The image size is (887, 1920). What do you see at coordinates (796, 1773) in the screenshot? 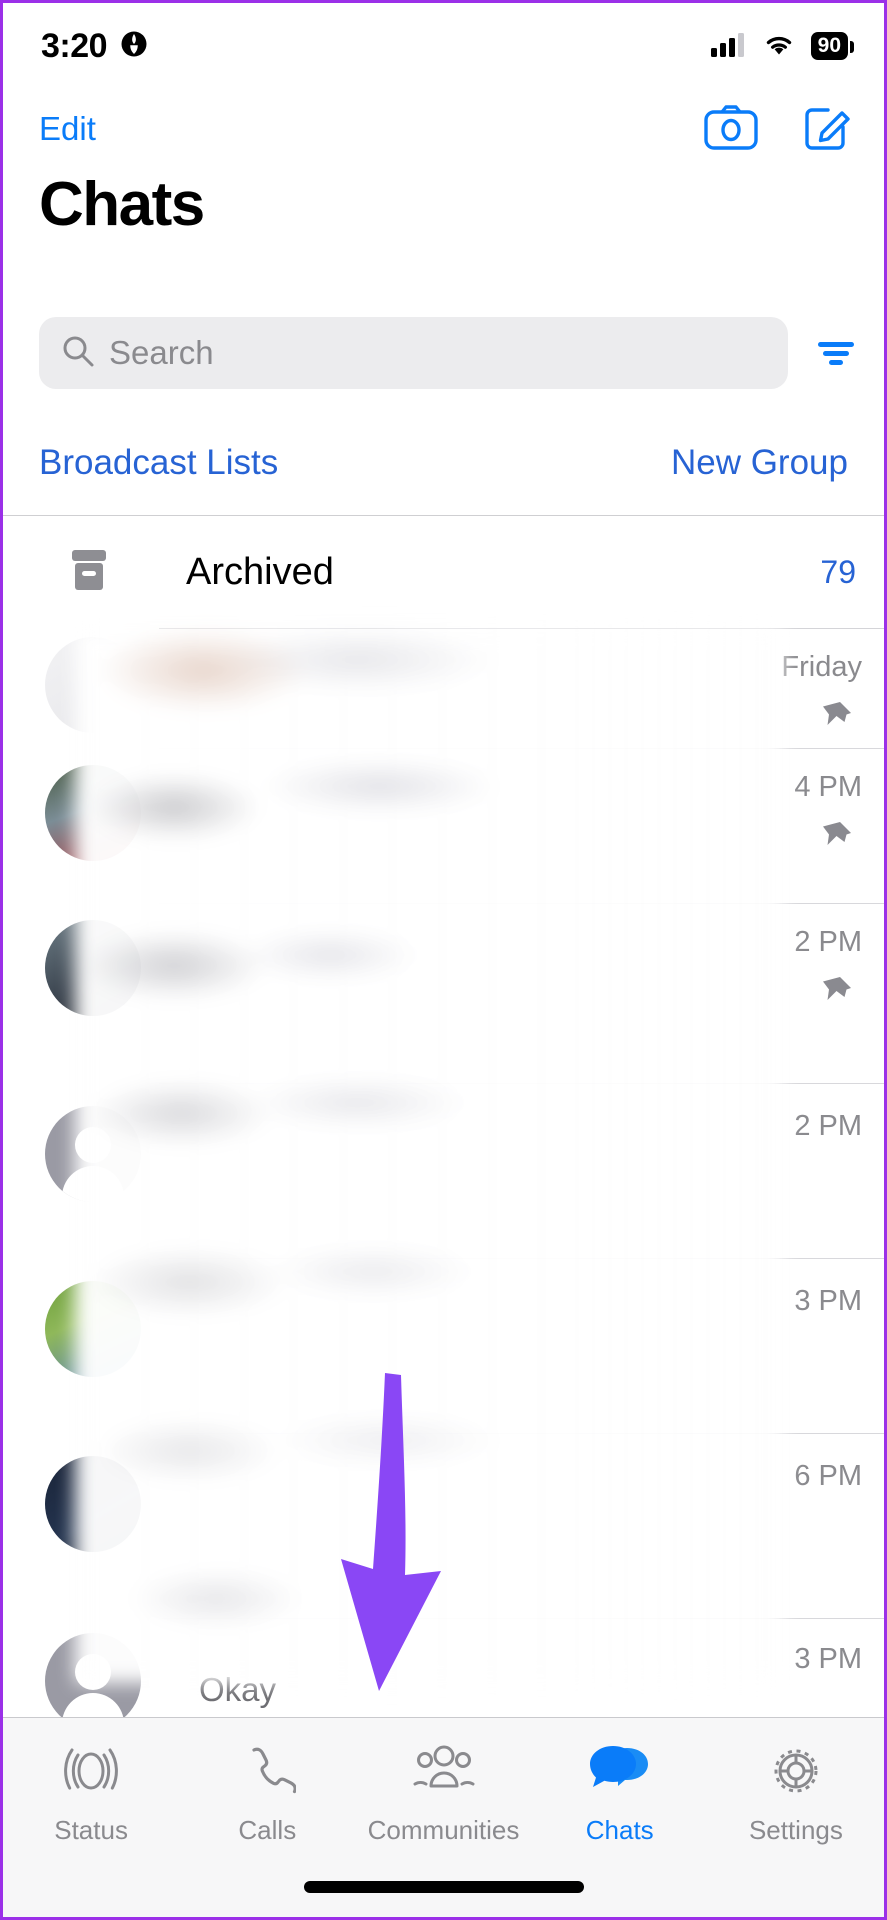
I see `gear-icon` at bounding box center [796, 1773].